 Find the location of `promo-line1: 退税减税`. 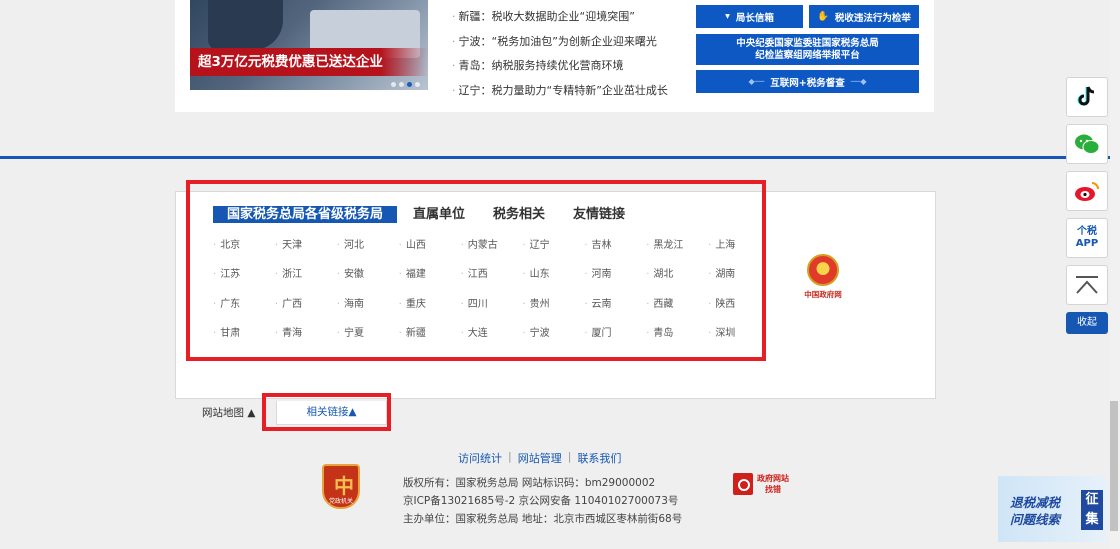

promo-line1: 退税减税 is located at coordinates (1035, 502).